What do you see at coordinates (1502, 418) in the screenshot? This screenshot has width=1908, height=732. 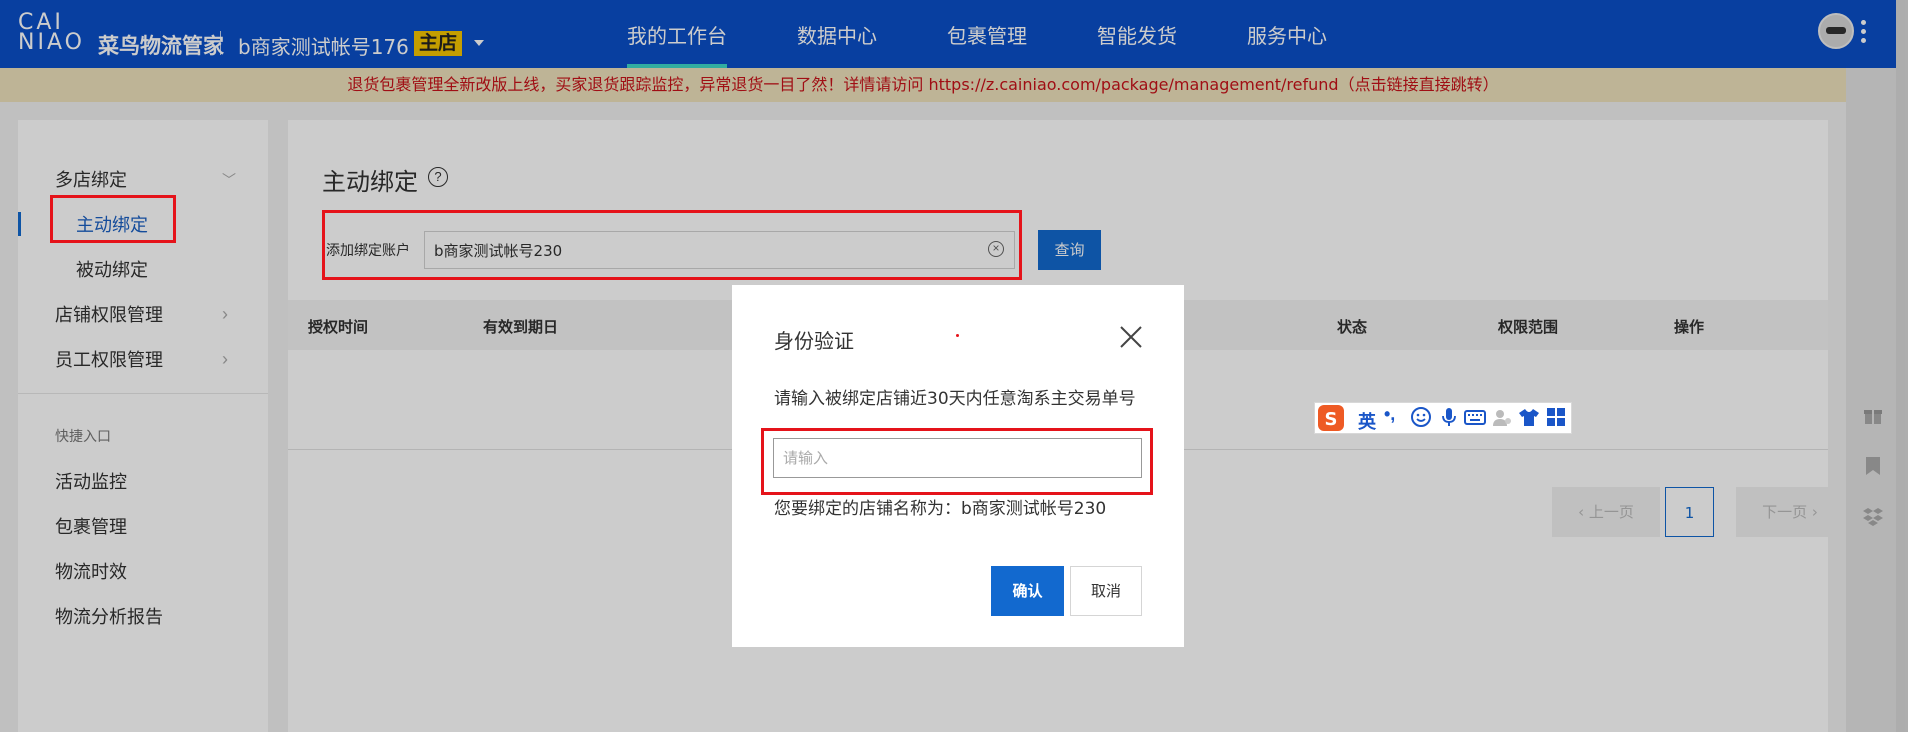 I see `user-icon` at bounding box center [1502, 418].